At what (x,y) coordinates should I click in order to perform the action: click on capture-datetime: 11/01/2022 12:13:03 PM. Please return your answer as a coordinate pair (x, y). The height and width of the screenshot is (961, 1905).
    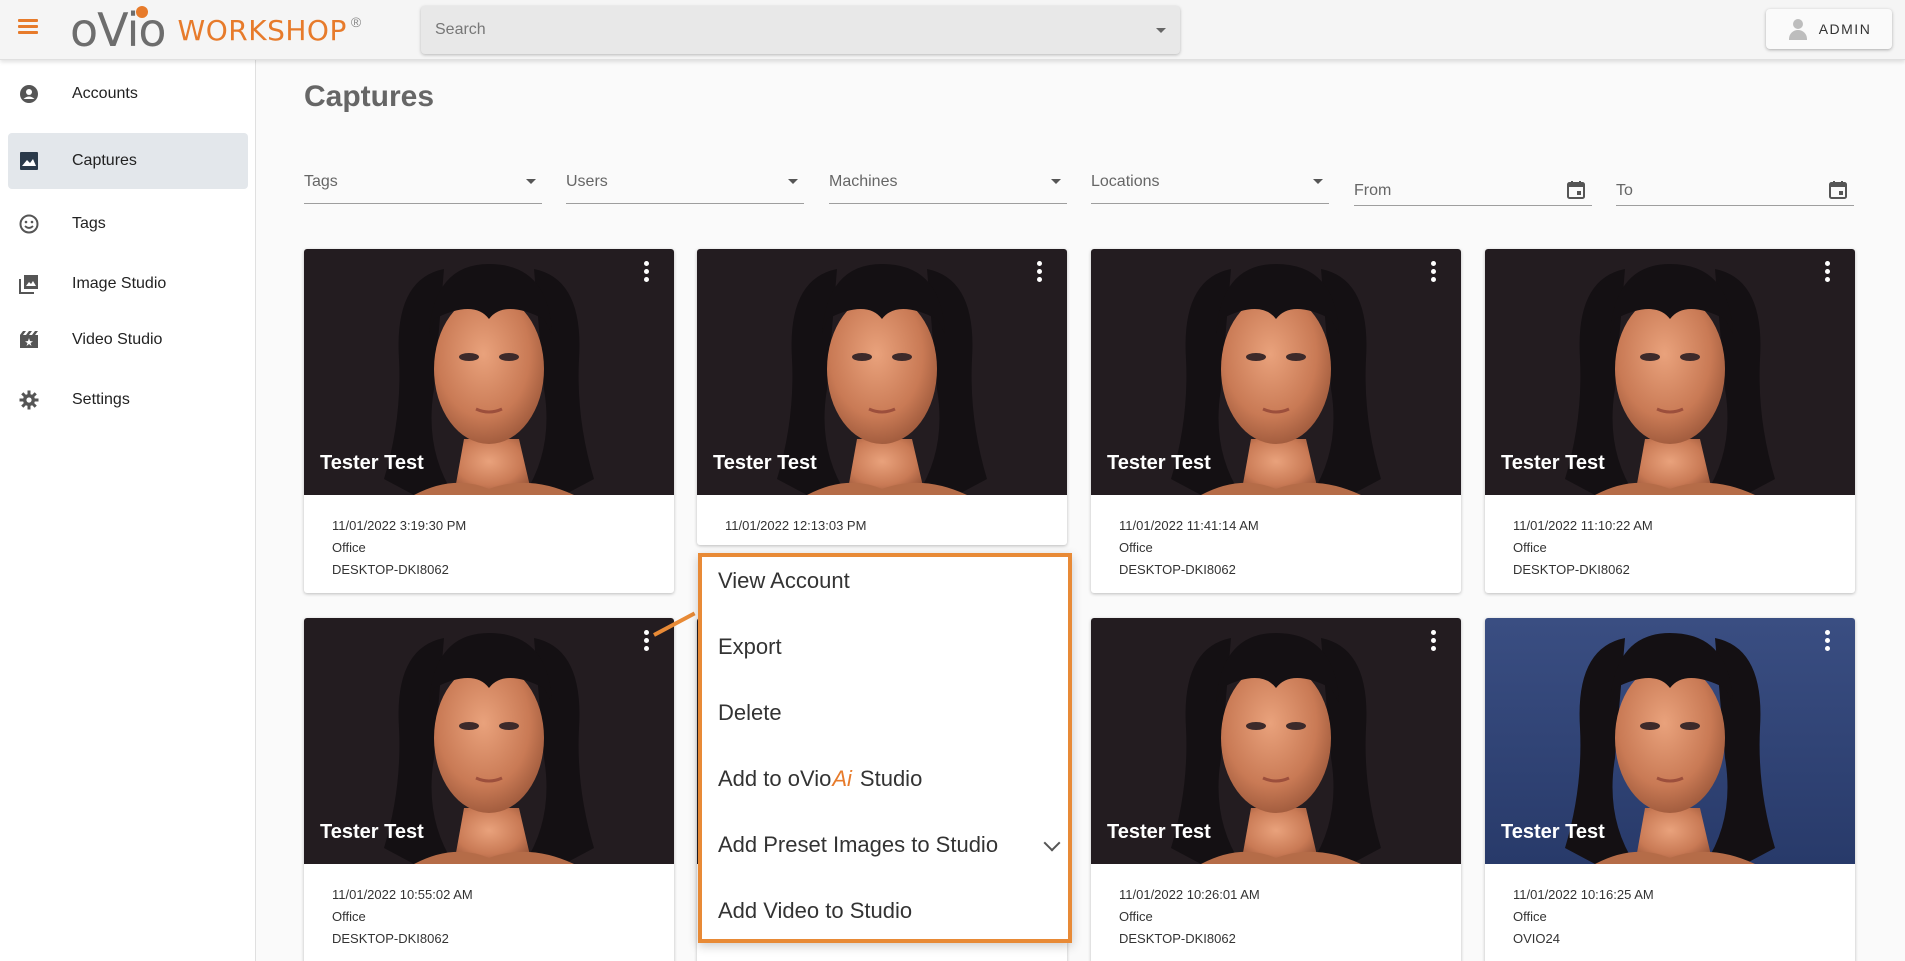
    Looking at the image, I should click on (796, 525).